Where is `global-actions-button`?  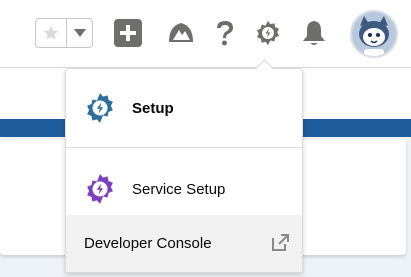
global-actions-button is located at coordinates (128, 33).